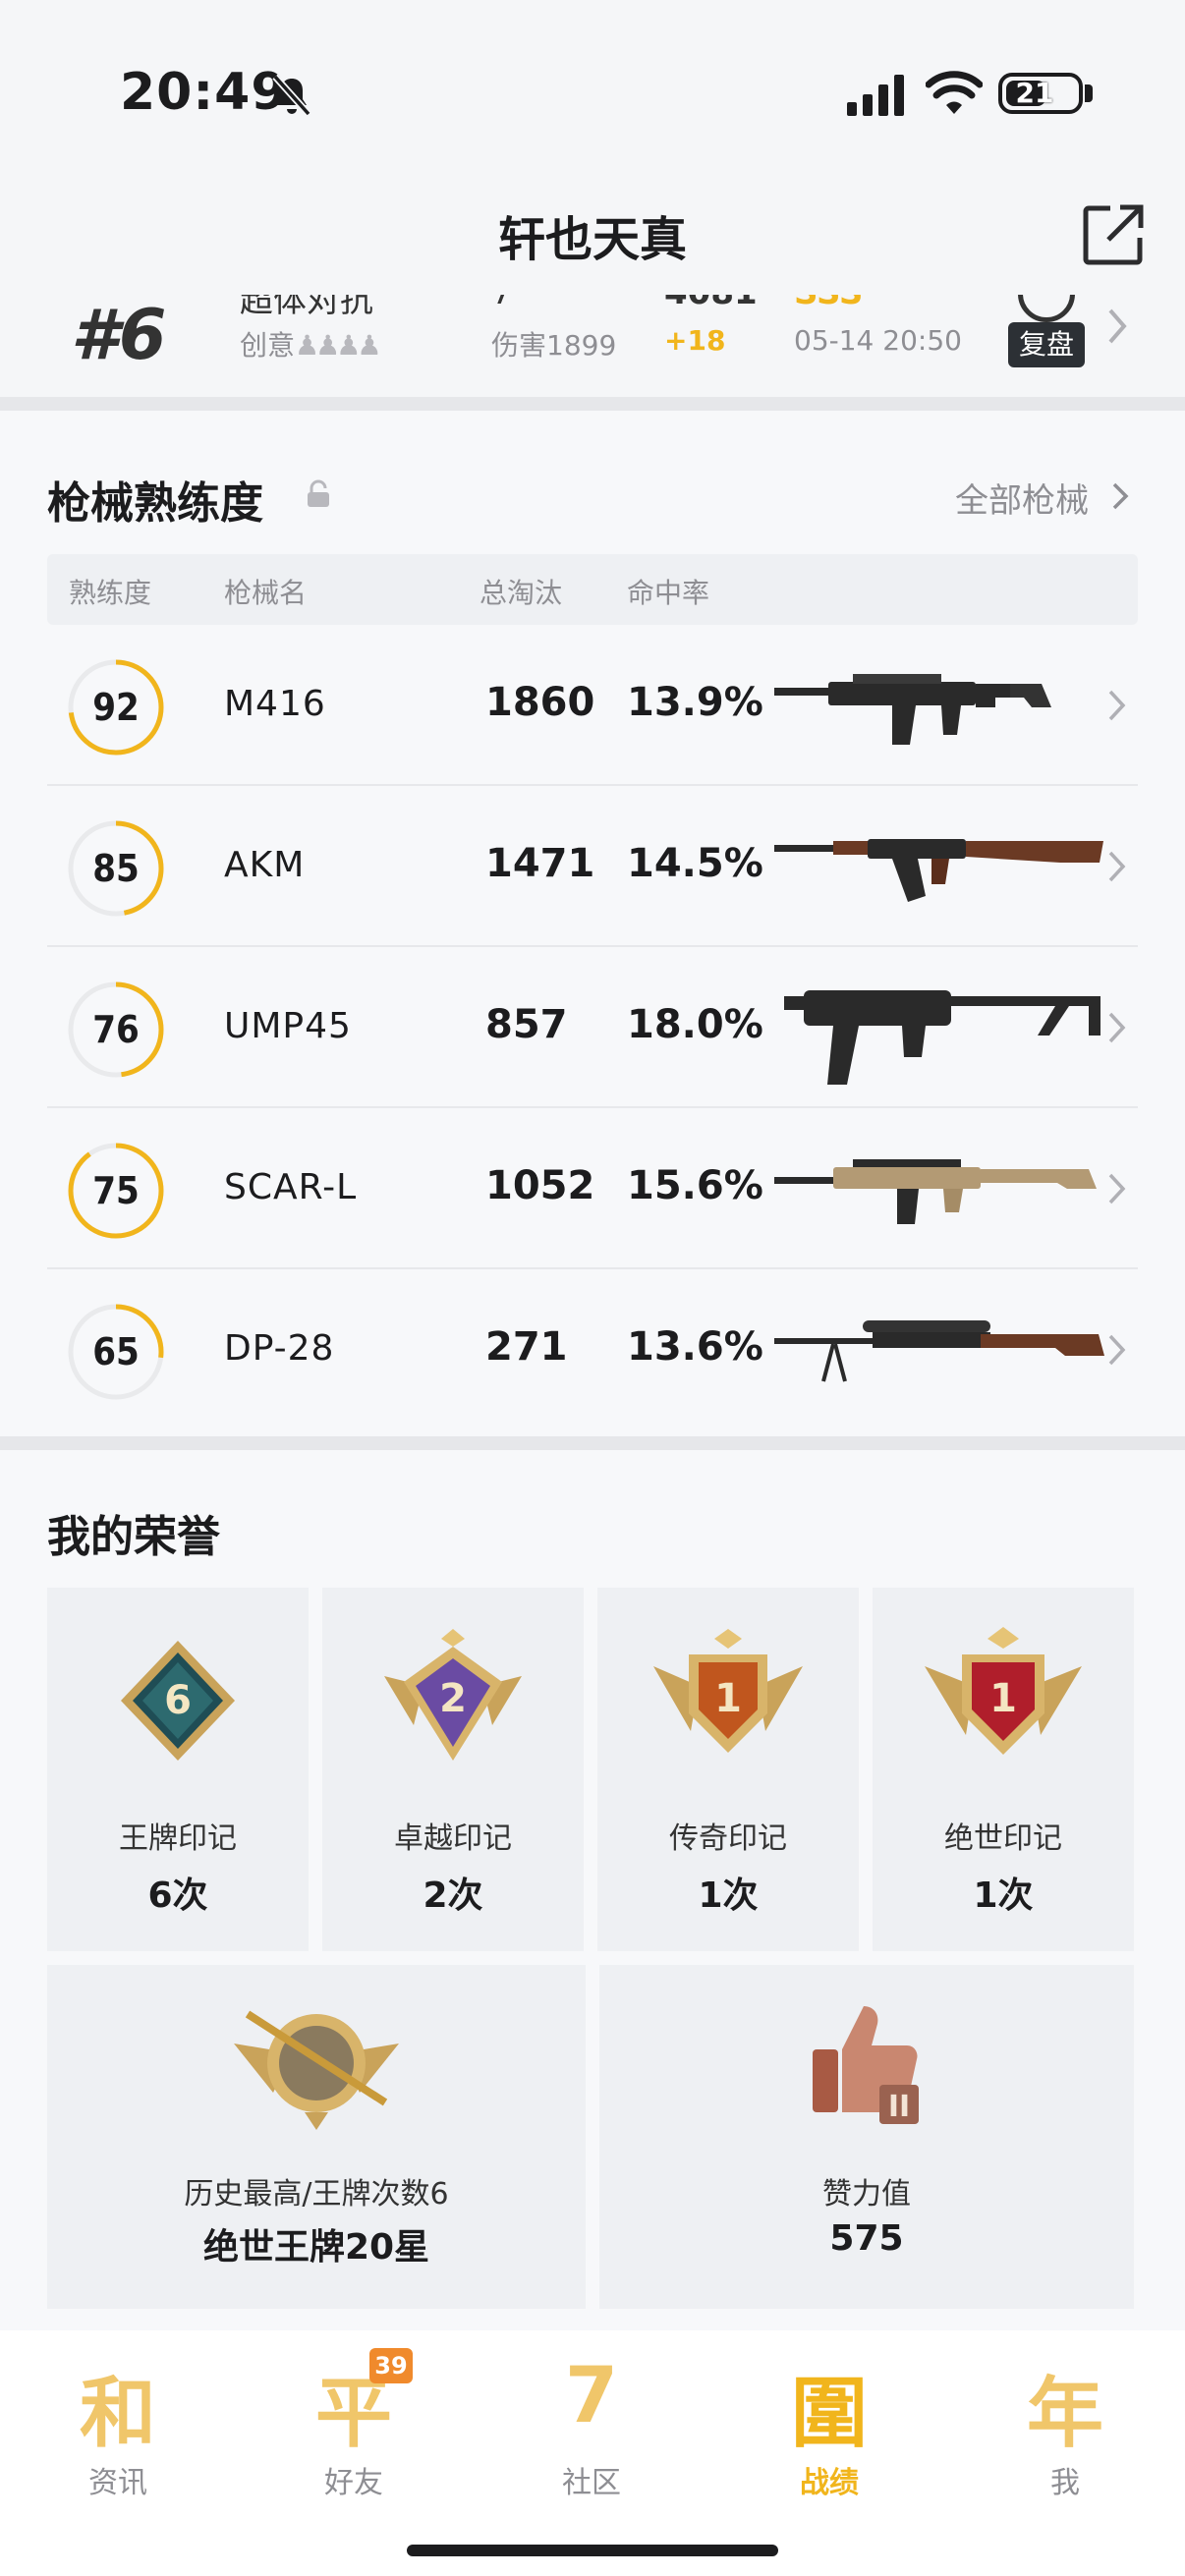  Describe the element at coordinates (353, 2424) in the screenshot. I see `tab-friends: 平 39 好友` at that location.